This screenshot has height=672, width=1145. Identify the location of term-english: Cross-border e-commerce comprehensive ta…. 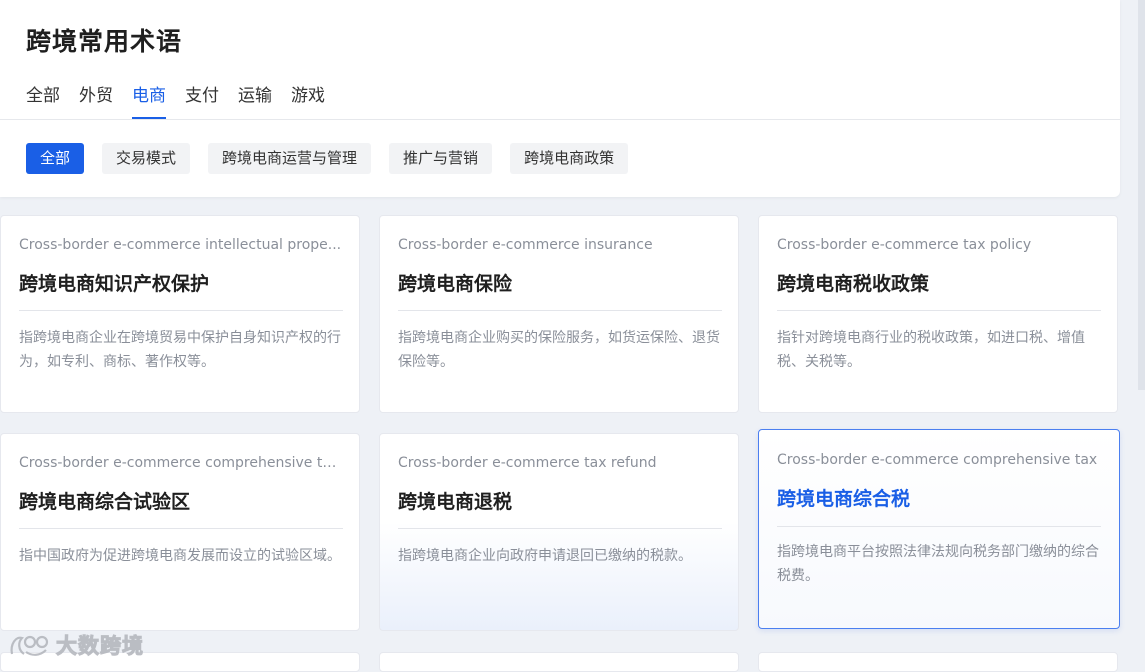
(937, 460).